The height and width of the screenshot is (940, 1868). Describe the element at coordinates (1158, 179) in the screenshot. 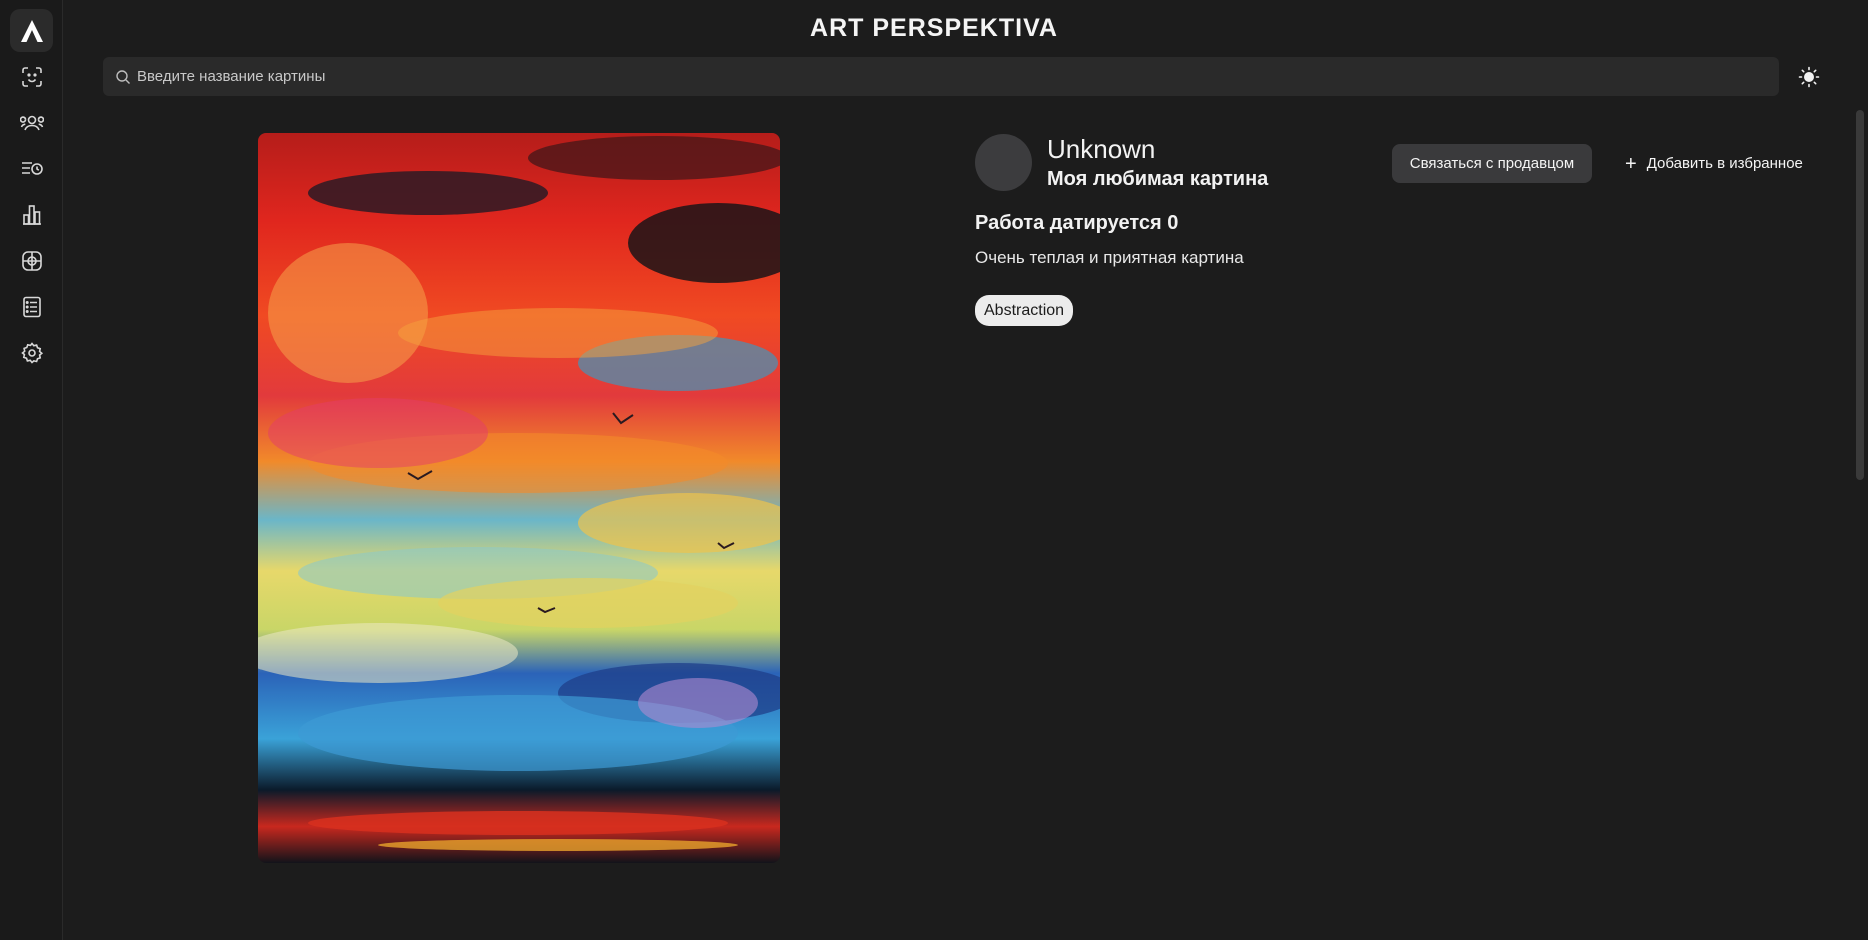

I see `artwork-title: Моя любимая картина` at that location.